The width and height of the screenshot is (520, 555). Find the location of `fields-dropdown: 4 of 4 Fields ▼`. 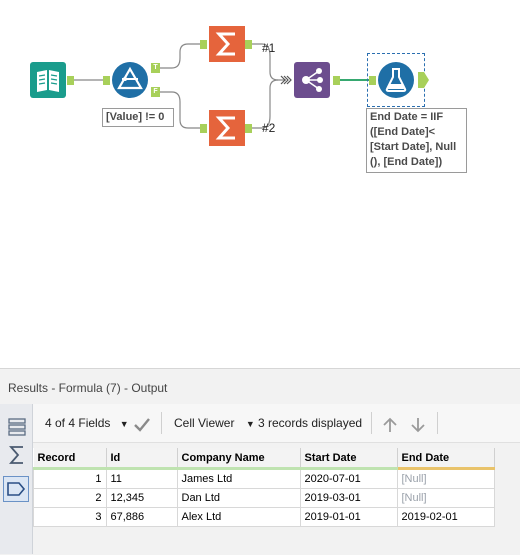

fields-dropdown: 4 of 4 Fields ▼ is located at coordinates (87, 423).